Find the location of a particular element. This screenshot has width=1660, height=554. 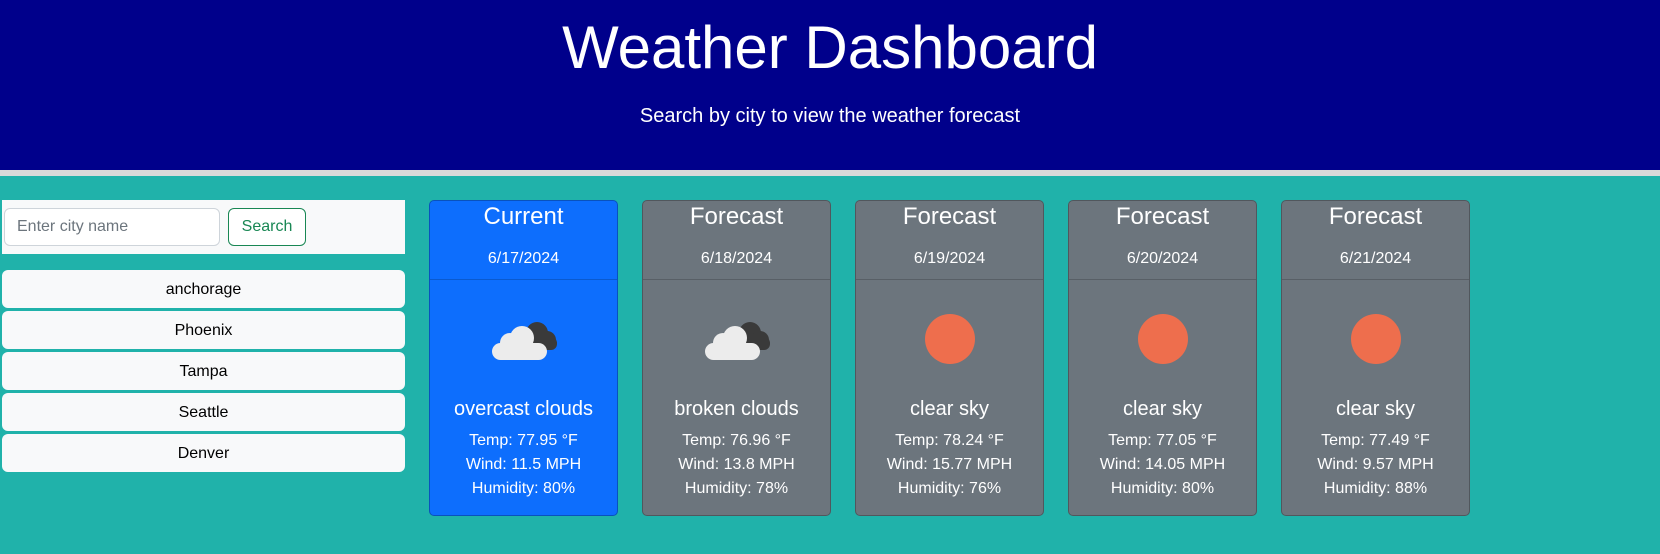

card-date: 6/19/2024 is located at coordinates (949, 258).